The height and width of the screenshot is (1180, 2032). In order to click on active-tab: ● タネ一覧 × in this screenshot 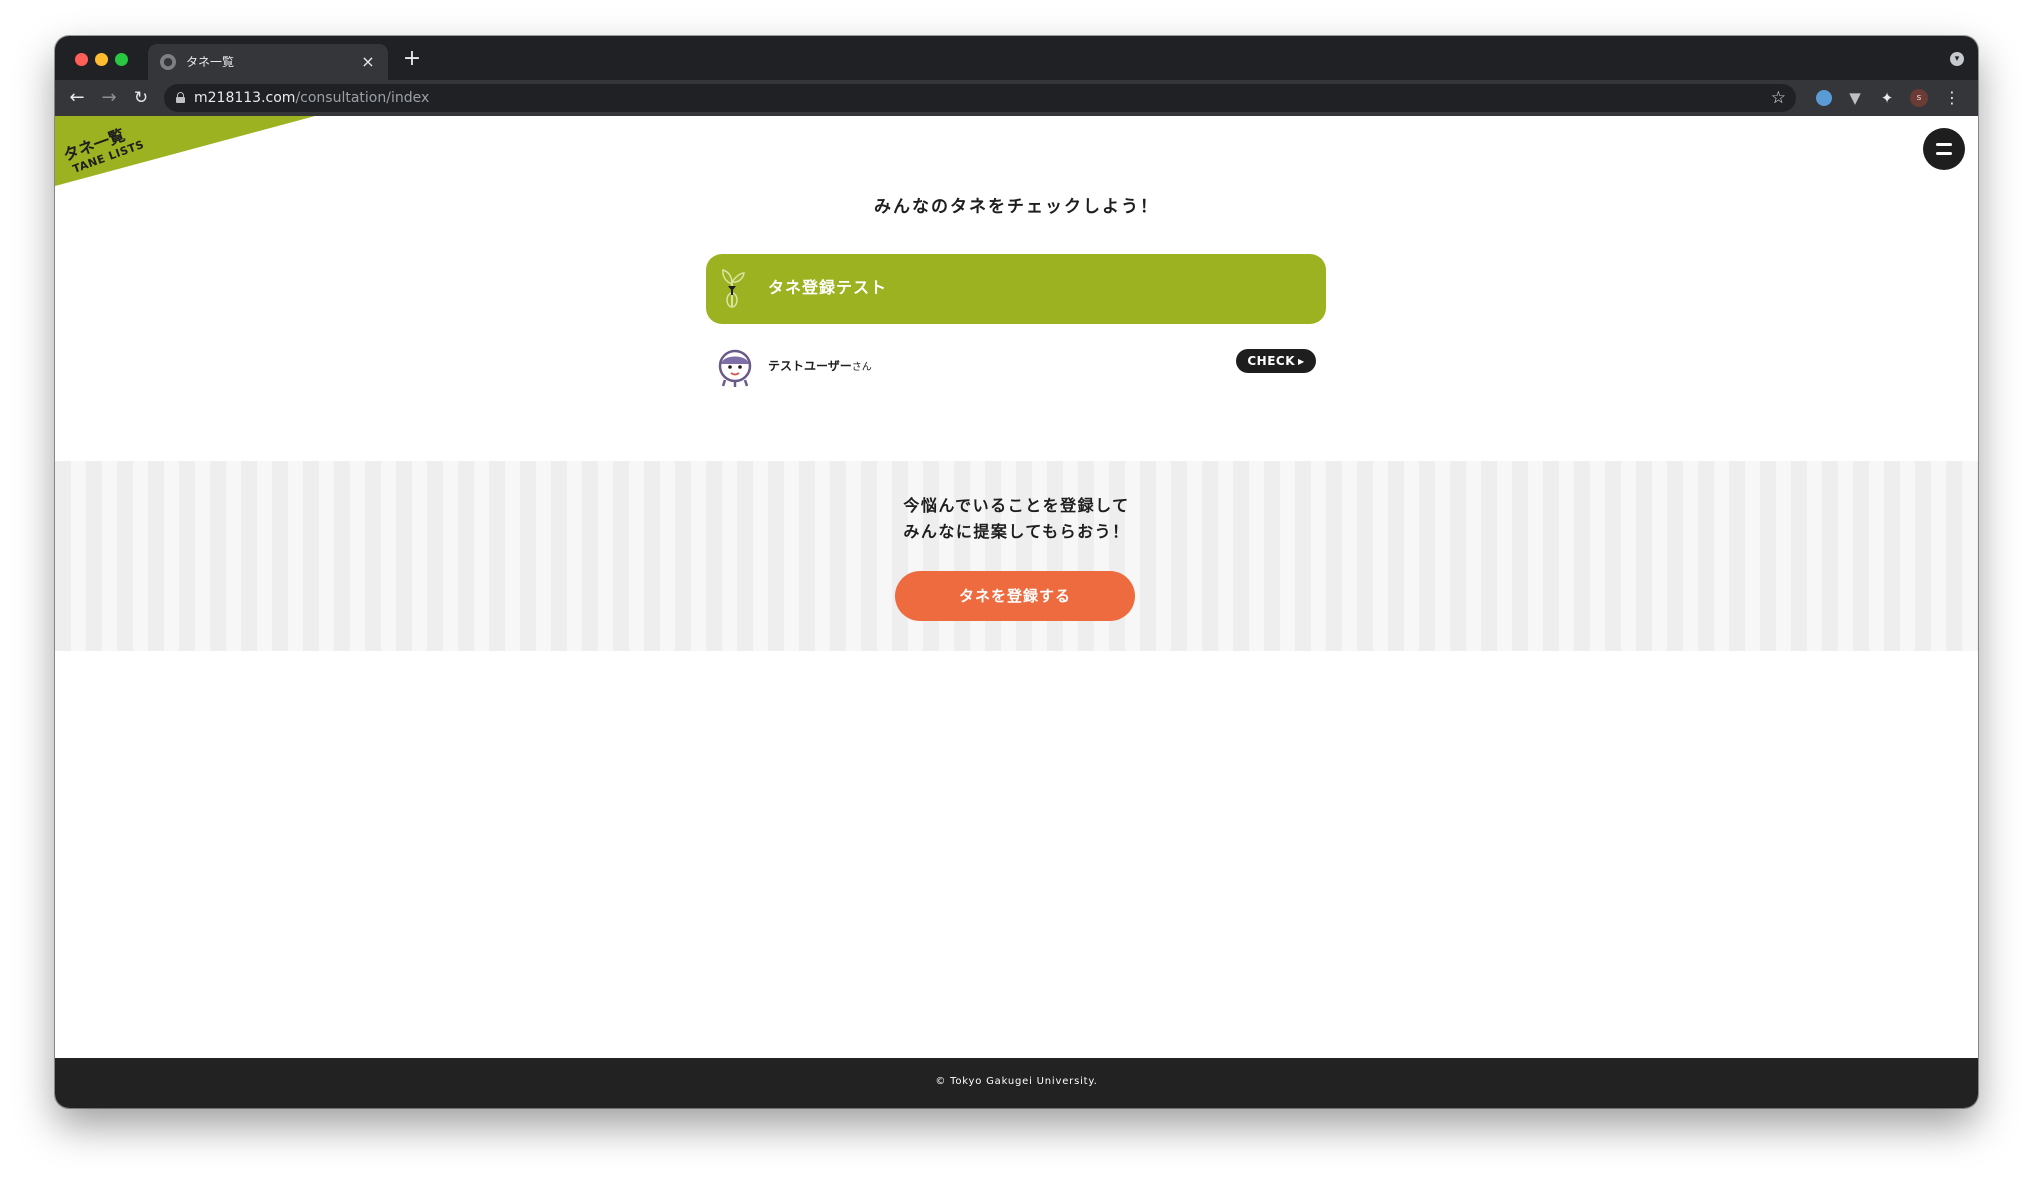, I will do `click(268, 62)`.